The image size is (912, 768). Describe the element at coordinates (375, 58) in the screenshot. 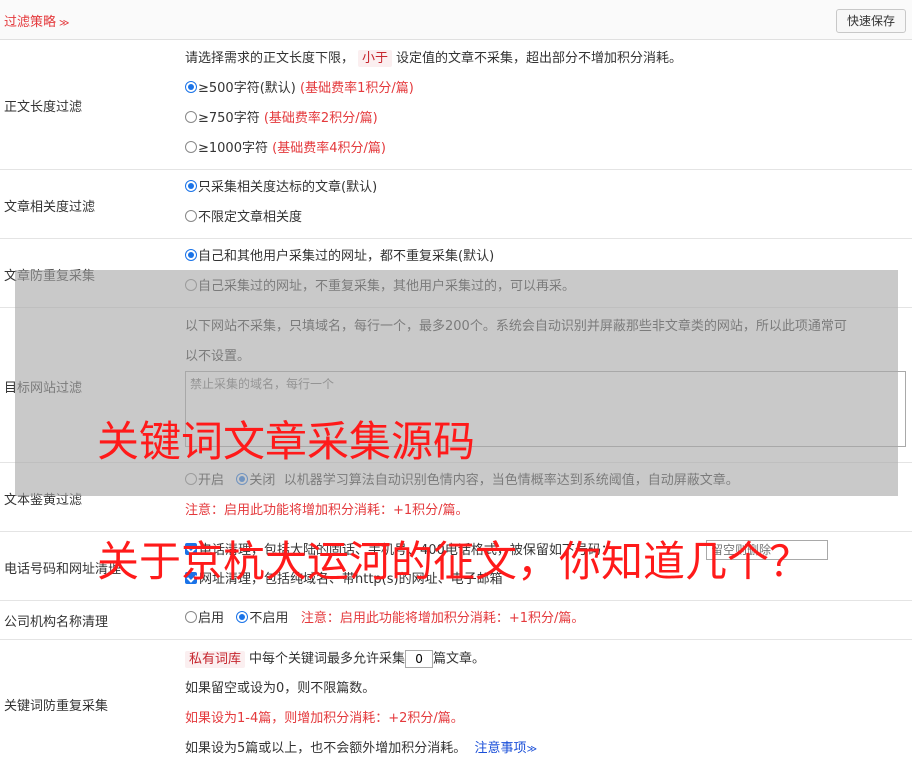

I see `less-than-tag: 小于` at that location.